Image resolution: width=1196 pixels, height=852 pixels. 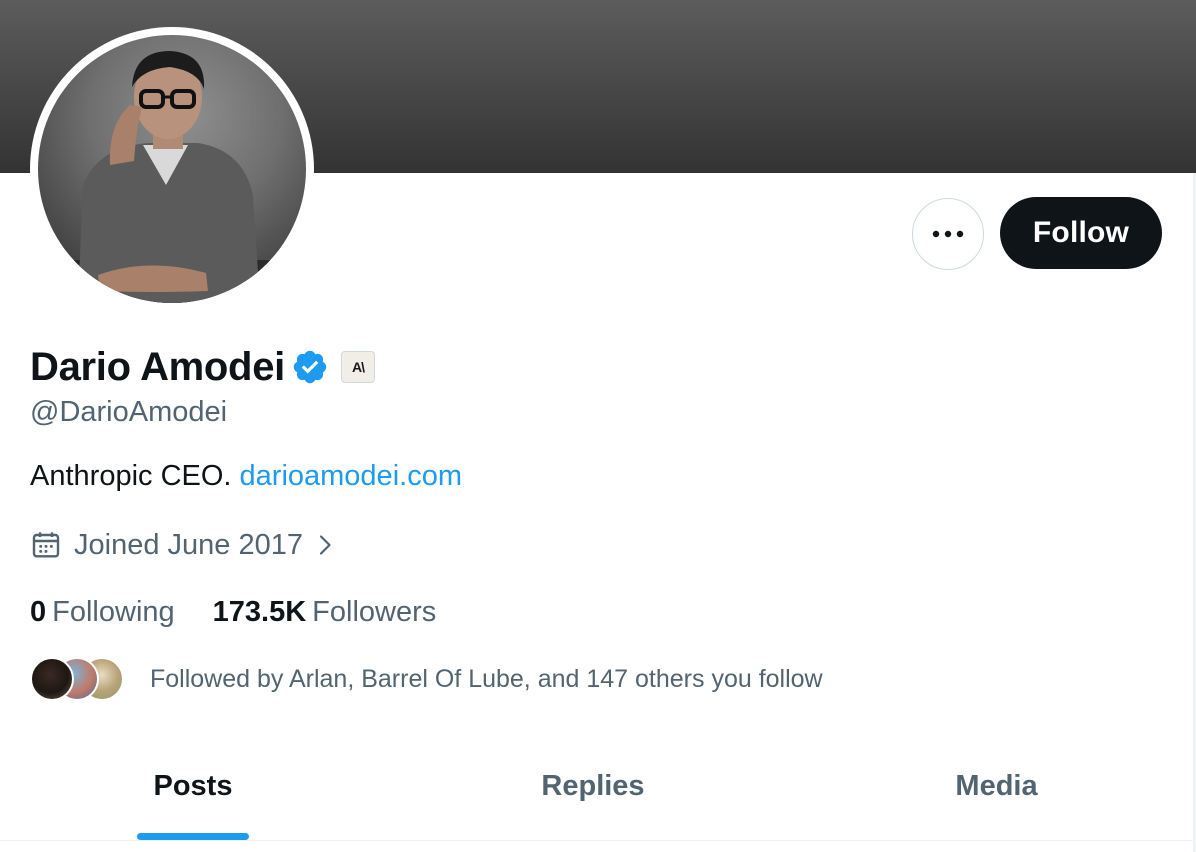 I want to click on follower-avatar, so click(x=52, y=679).